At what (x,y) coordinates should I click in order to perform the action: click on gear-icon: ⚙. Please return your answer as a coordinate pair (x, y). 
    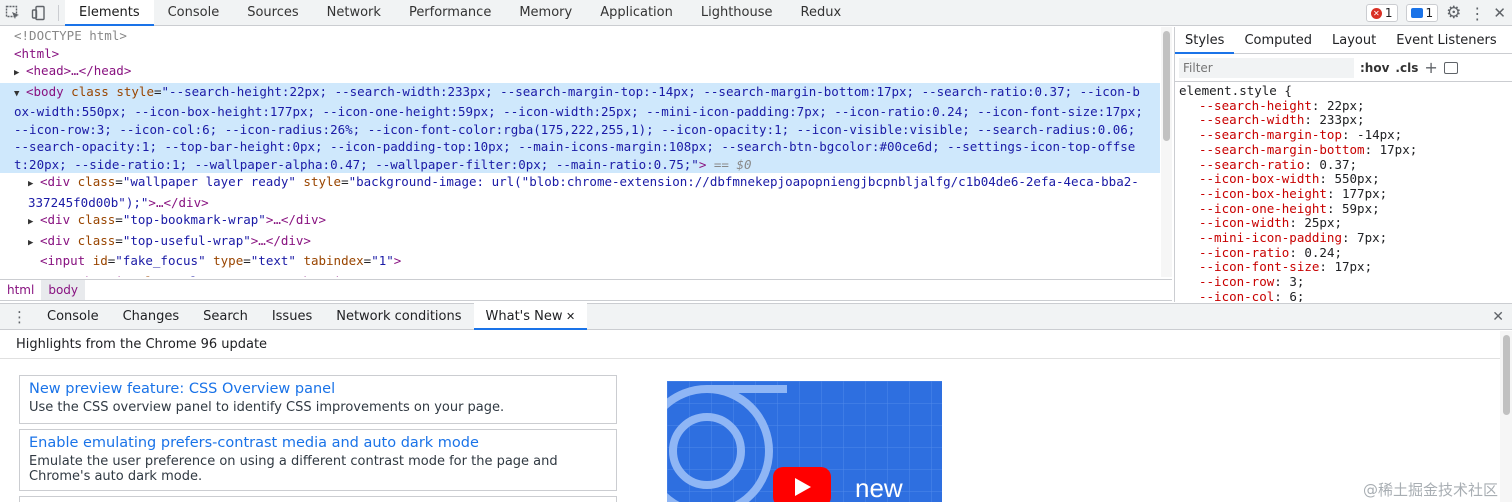
    Looking at the image, I should click on (1453, 13).